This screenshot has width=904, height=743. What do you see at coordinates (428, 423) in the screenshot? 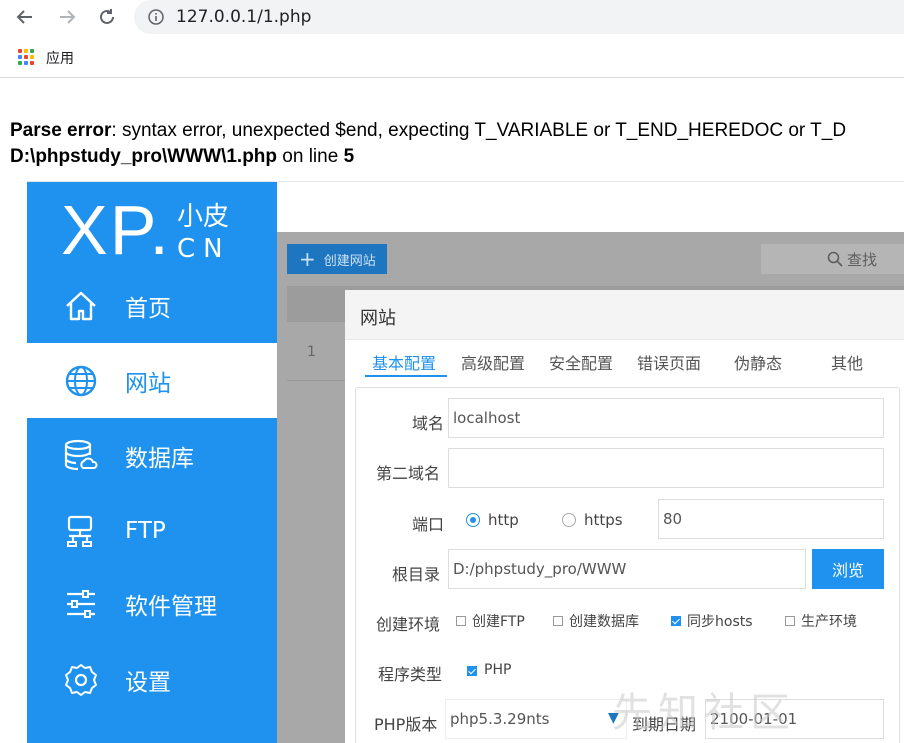
I see `domain-label: 域名` at bounding box center [428, 423].